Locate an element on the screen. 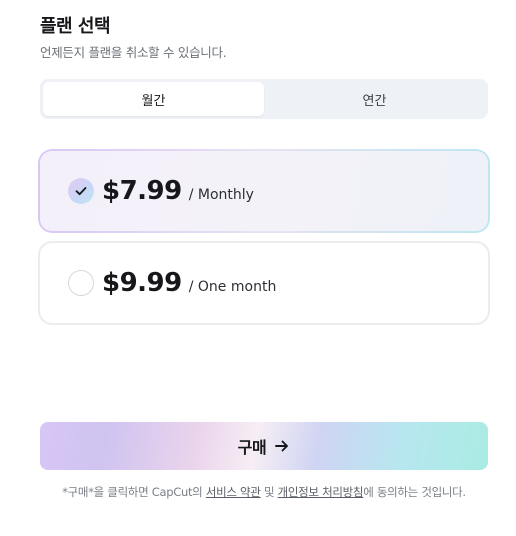 The image size is (516, 536). privacy-policy-link: 개인정보 처리방침 is located at coordinates (321, 492).